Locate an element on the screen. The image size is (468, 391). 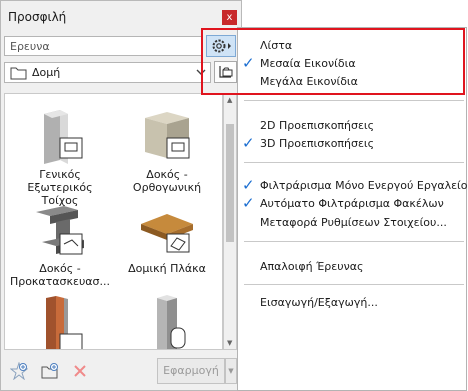
gear-icon is located at coordinates (221, 46).